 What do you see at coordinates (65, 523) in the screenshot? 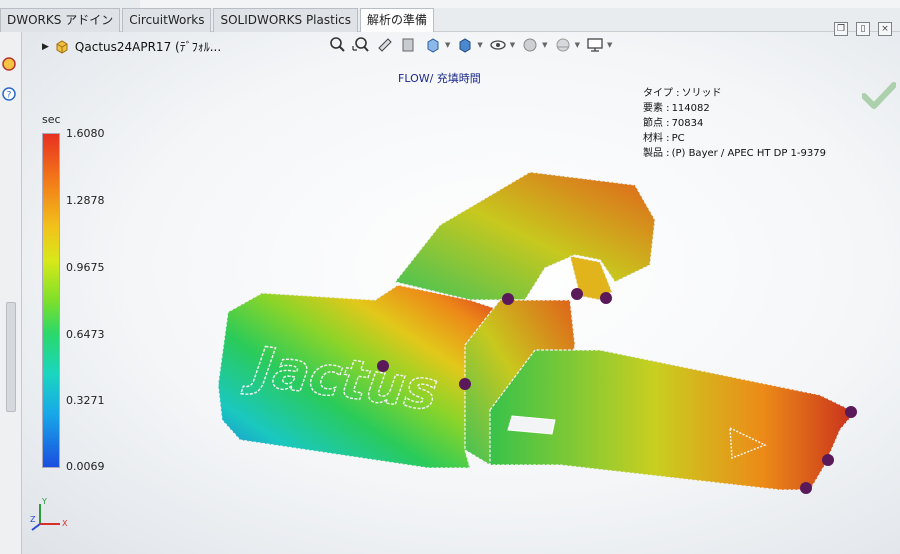
I see `triad-x-label: X` at bounding box center [65, 523].